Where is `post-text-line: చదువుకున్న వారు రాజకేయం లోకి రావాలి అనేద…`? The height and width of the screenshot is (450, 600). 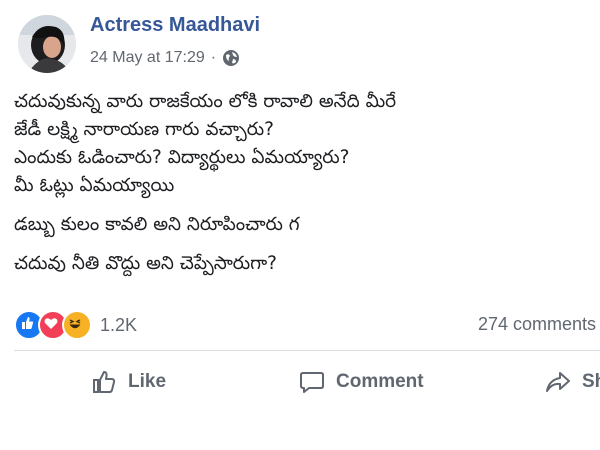
post-text-line: చదువుకున్న వారు రాజకేయం లోకి రావాలి అనేద… is located at coordinates (205, 101).